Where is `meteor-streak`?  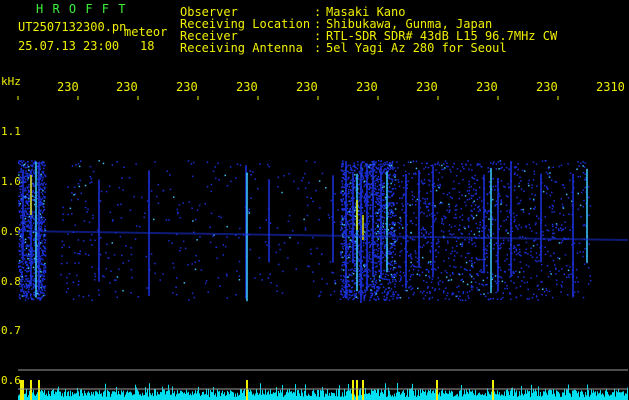
meteor-streak is located at coordinates (573, 235).